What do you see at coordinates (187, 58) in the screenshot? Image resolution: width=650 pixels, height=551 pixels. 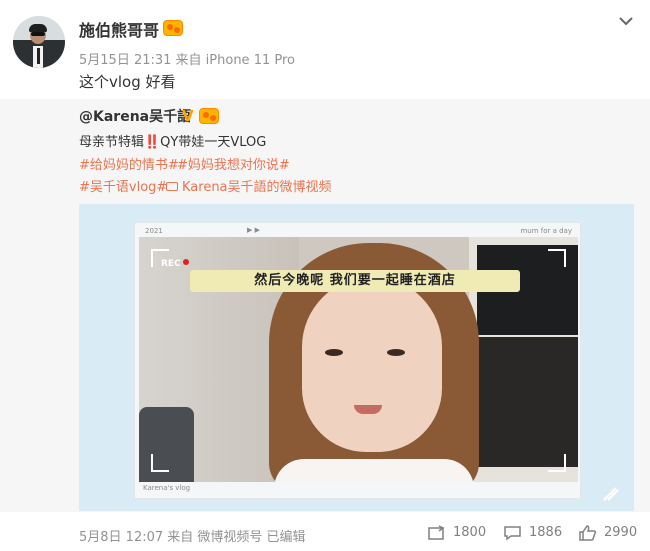 I see `post-meta: 5月15日 21:31 来自 iPhone 11 Pro` at bounding box center [187, 58].